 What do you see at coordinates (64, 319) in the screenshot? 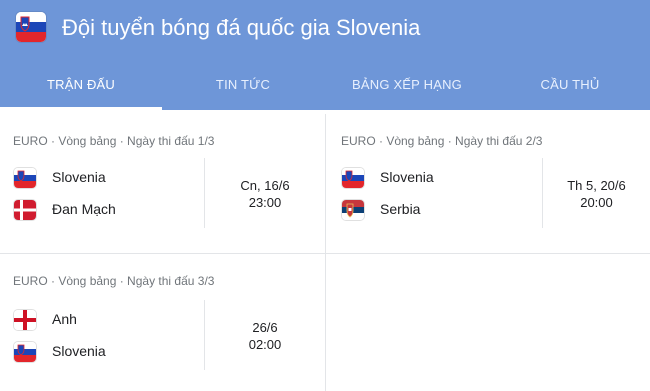
I see `team-name: Anh` at bounding box center [64, 319].